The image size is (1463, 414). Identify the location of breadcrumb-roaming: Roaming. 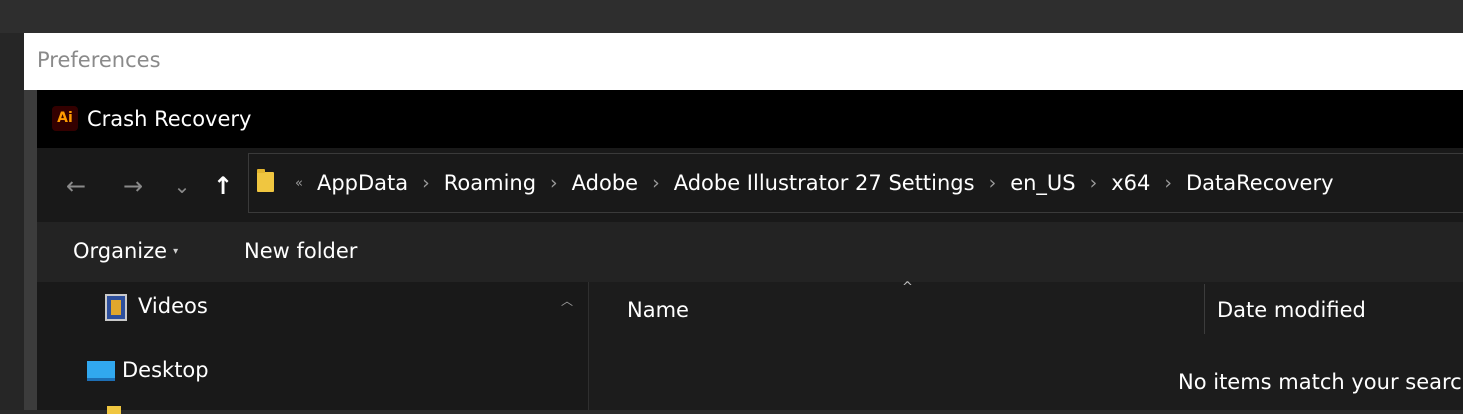
(490, 183).